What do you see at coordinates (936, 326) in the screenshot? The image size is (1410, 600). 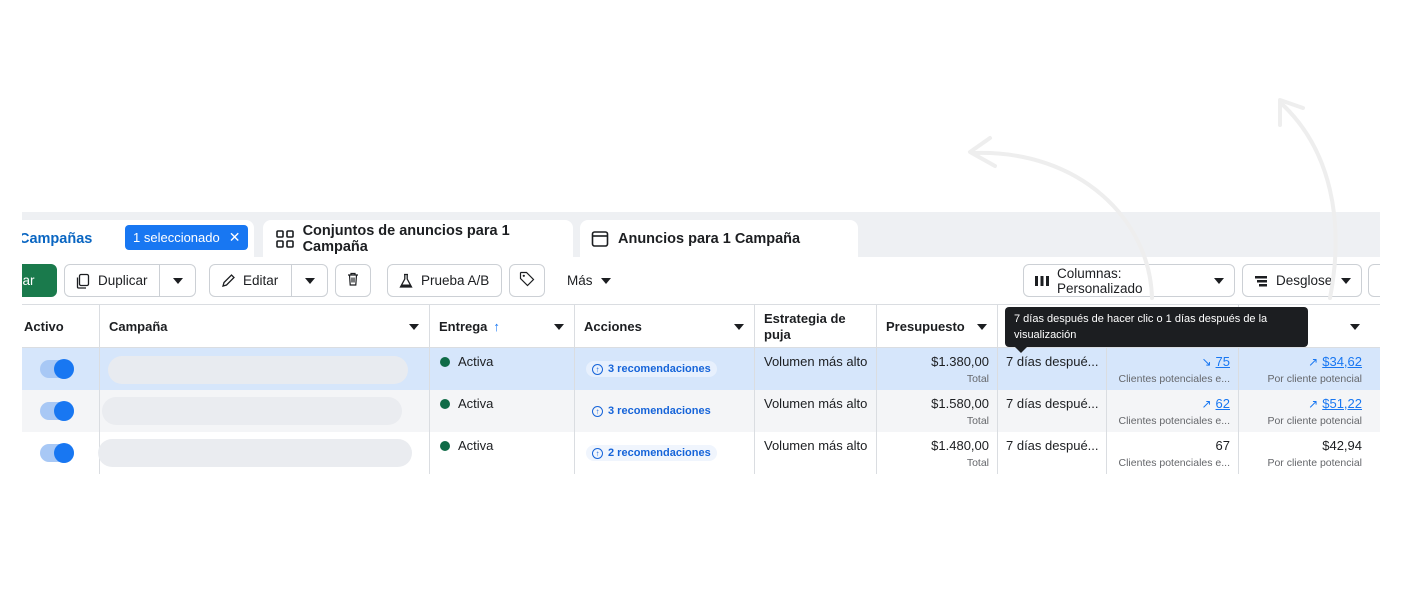 I see `header-budget: Presupuesto` at bounding box center [936, 326].